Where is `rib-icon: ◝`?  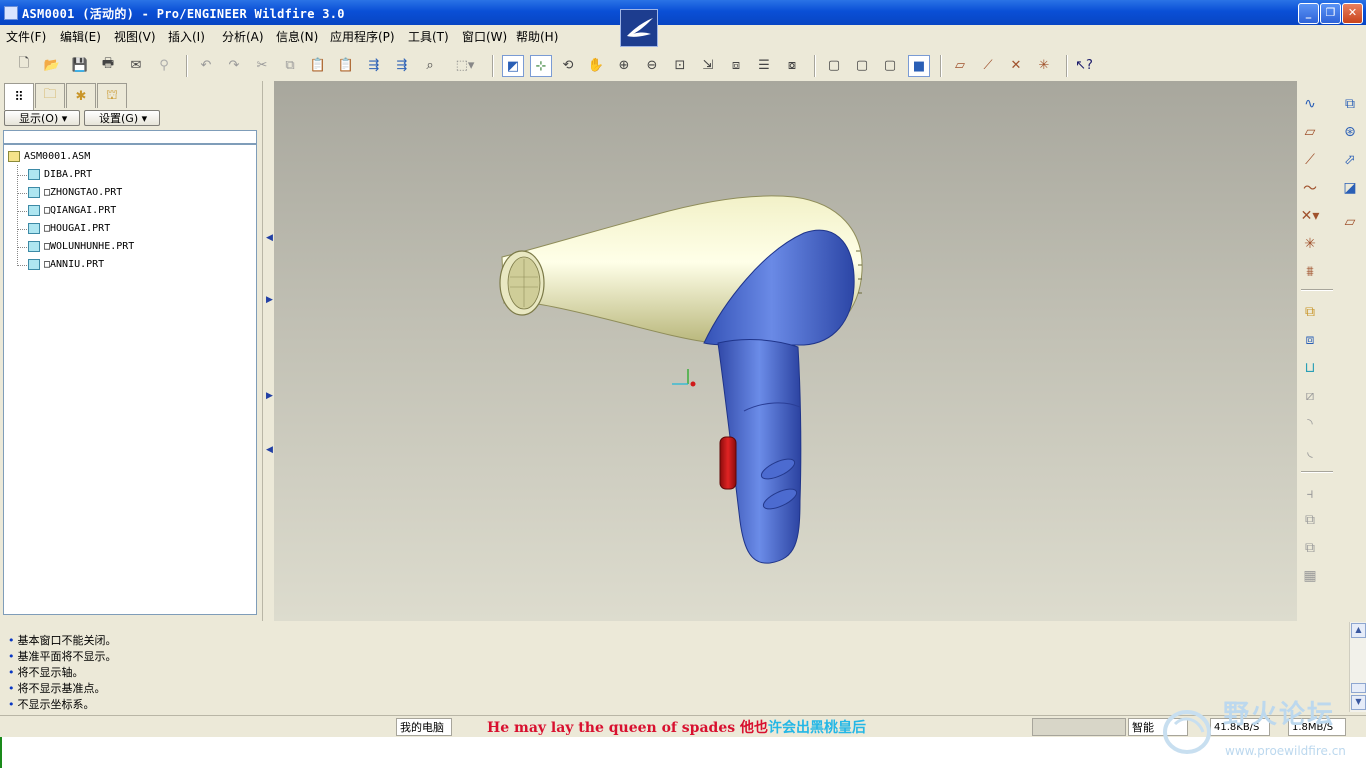
rib-icon: ◝ is located at coordinates (1310, 424).